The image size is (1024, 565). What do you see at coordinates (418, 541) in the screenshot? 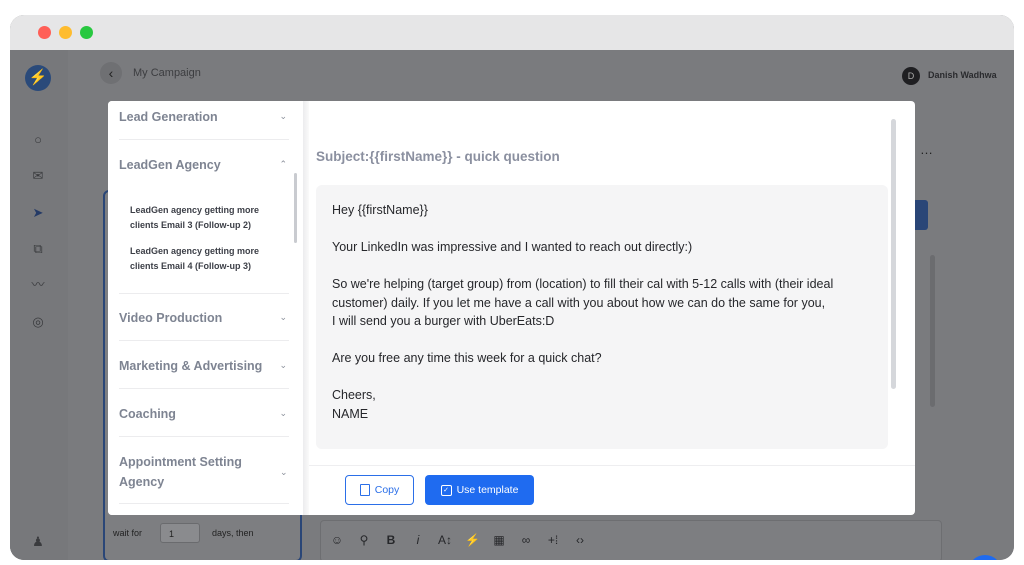
I see `italic-icon: i` at bounding box center [418, 541].